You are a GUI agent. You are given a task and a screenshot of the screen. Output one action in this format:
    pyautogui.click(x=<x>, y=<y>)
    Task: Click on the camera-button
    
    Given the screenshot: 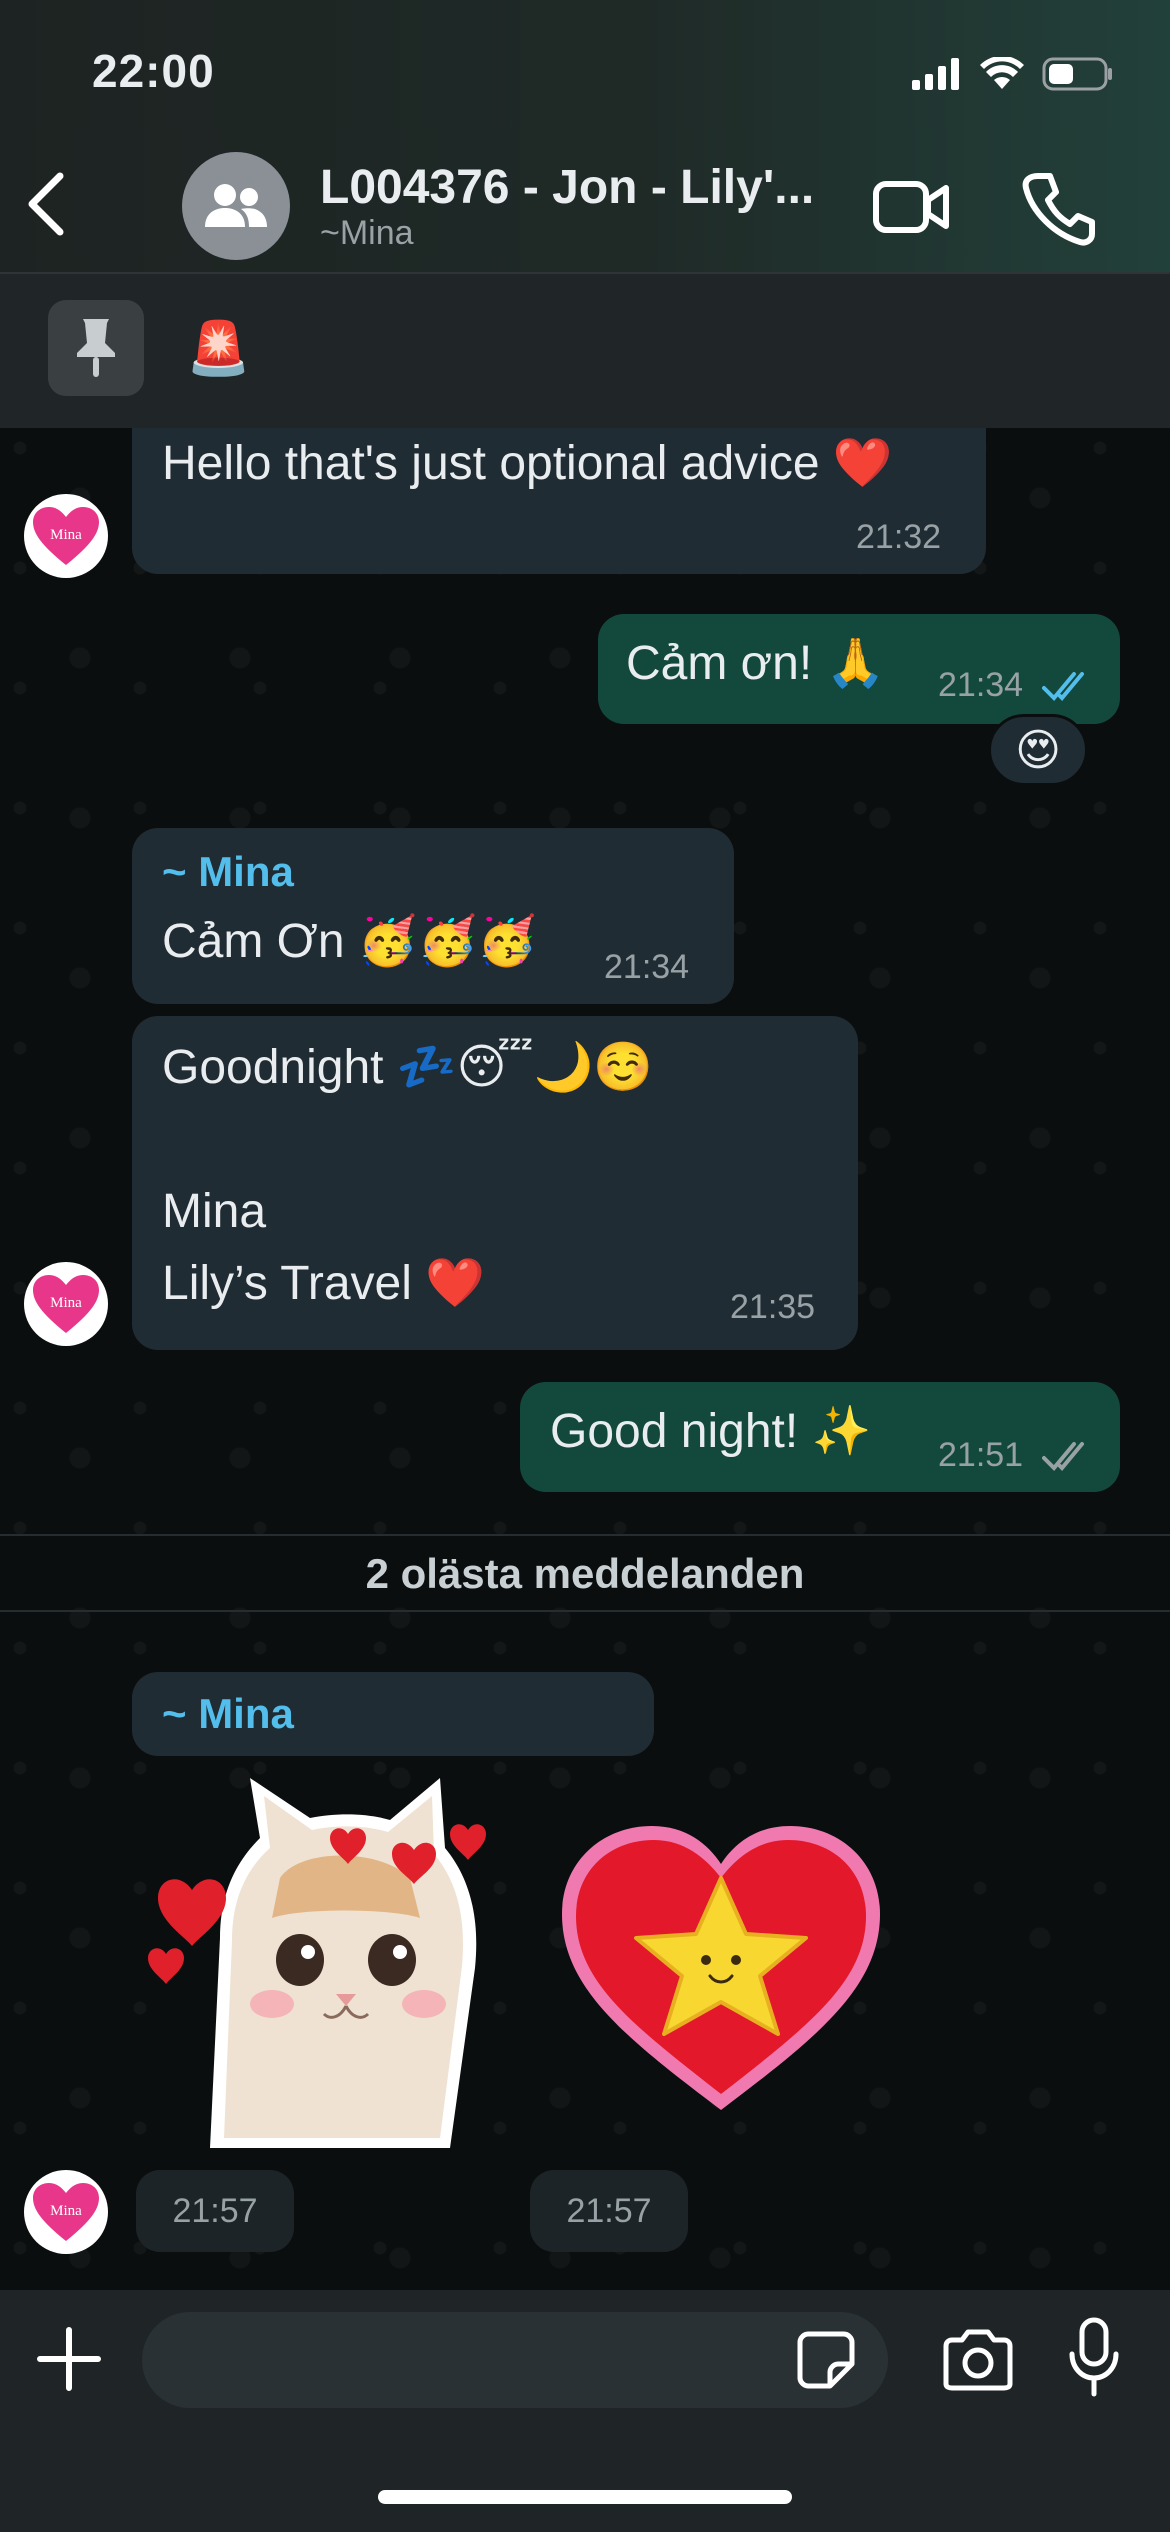 What is the action you would take?
    pyautogui.click(x=978, y=2360)
    